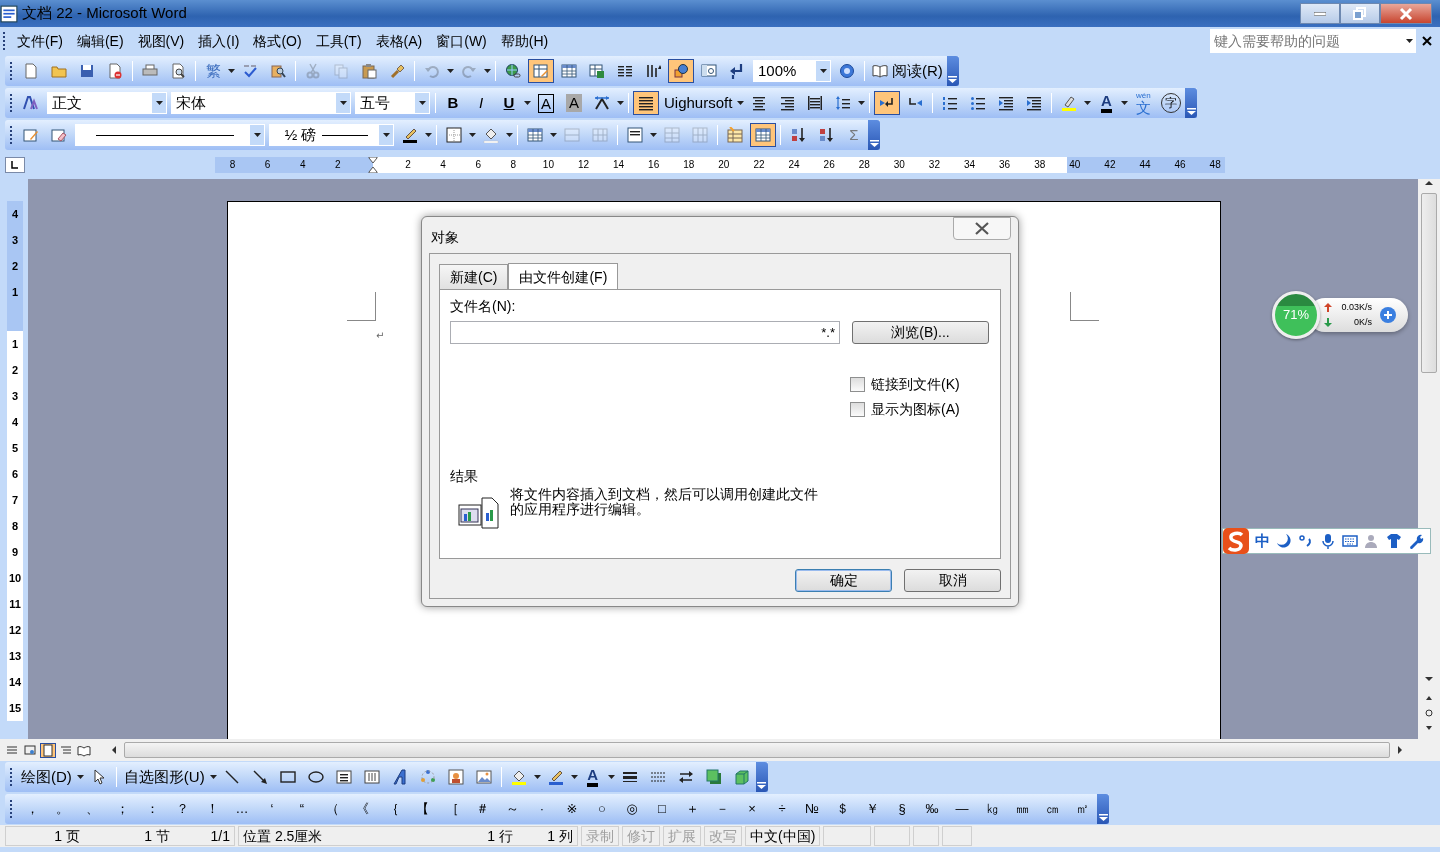 The image size is (1440, 852). What do you see at coordinates (392, 103) in the screenshot?
I see `dropdown-field: 五号` at bounding box center [392, 103].